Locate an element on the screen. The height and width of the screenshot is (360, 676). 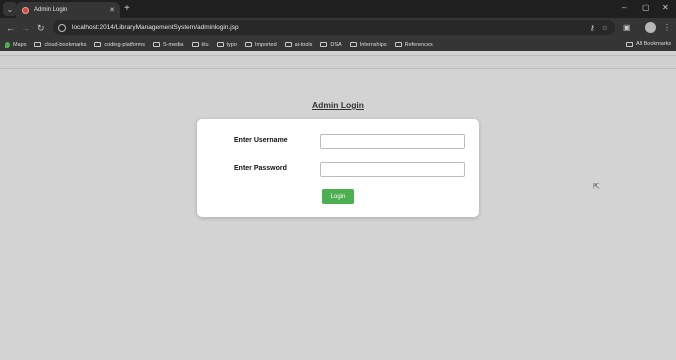
bookmark-internships: Internships is located at coordinates (368, 45).